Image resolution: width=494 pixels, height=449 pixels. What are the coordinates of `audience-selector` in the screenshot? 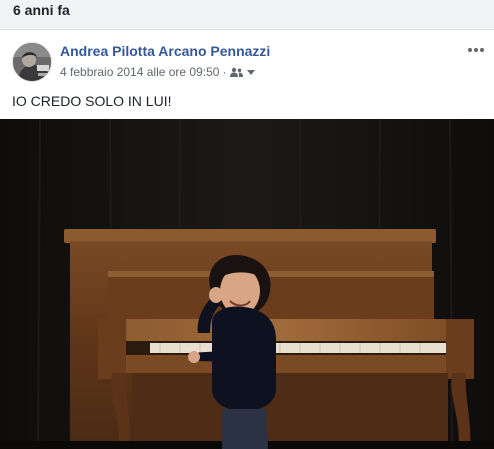 It's located at (243, 72).